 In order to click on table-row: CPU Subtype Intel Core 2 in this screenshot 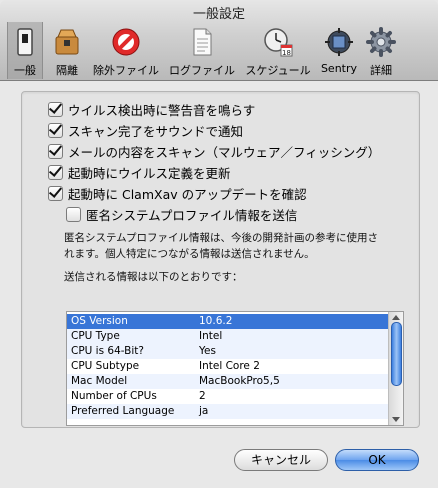, I will do `click(228, 366)`.